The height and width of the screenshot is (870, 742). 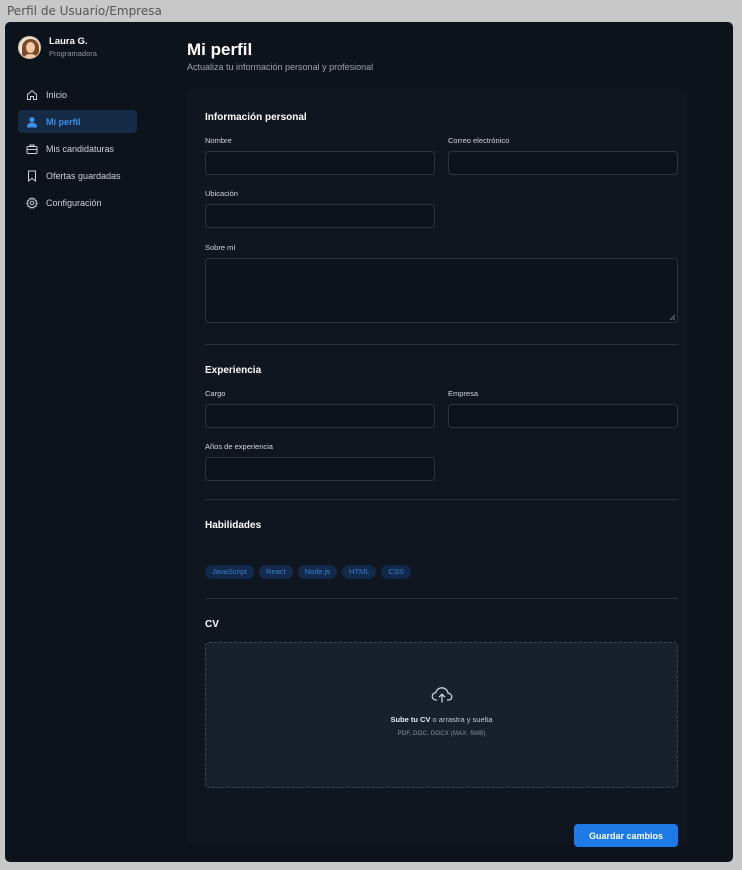 What do you see at coordinates (220, 49) in the screenshot?
I see `page-title: Mi perfil` at bounding box center [220, 49].